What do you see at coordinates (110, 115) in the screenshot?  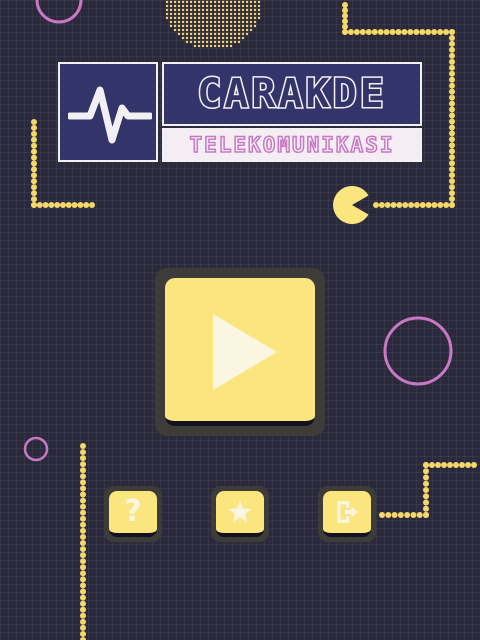 I see `heartbeat-pulse-icon` at bounding box center [110, 115].